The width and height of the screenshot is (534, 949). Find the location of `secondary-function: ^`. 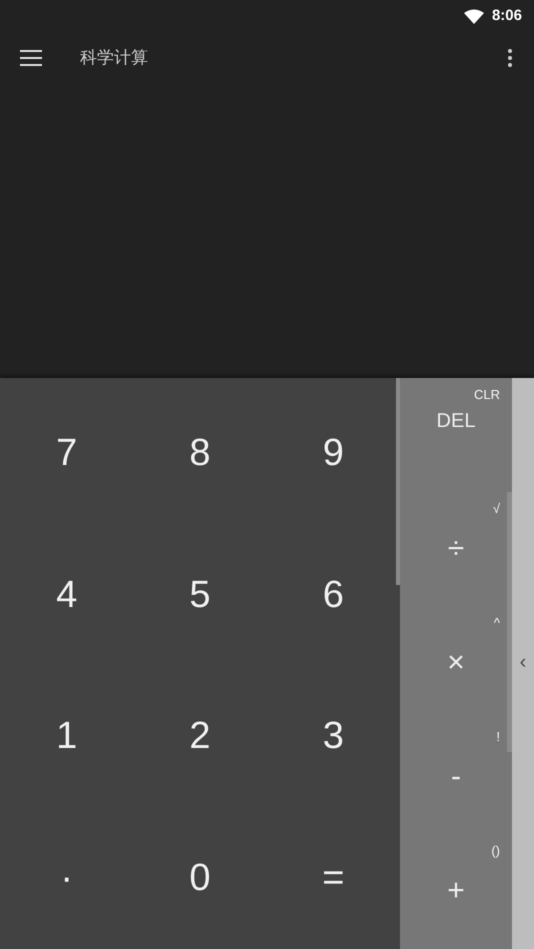

secondary-function: ^ is located at coordinates (497, 622).